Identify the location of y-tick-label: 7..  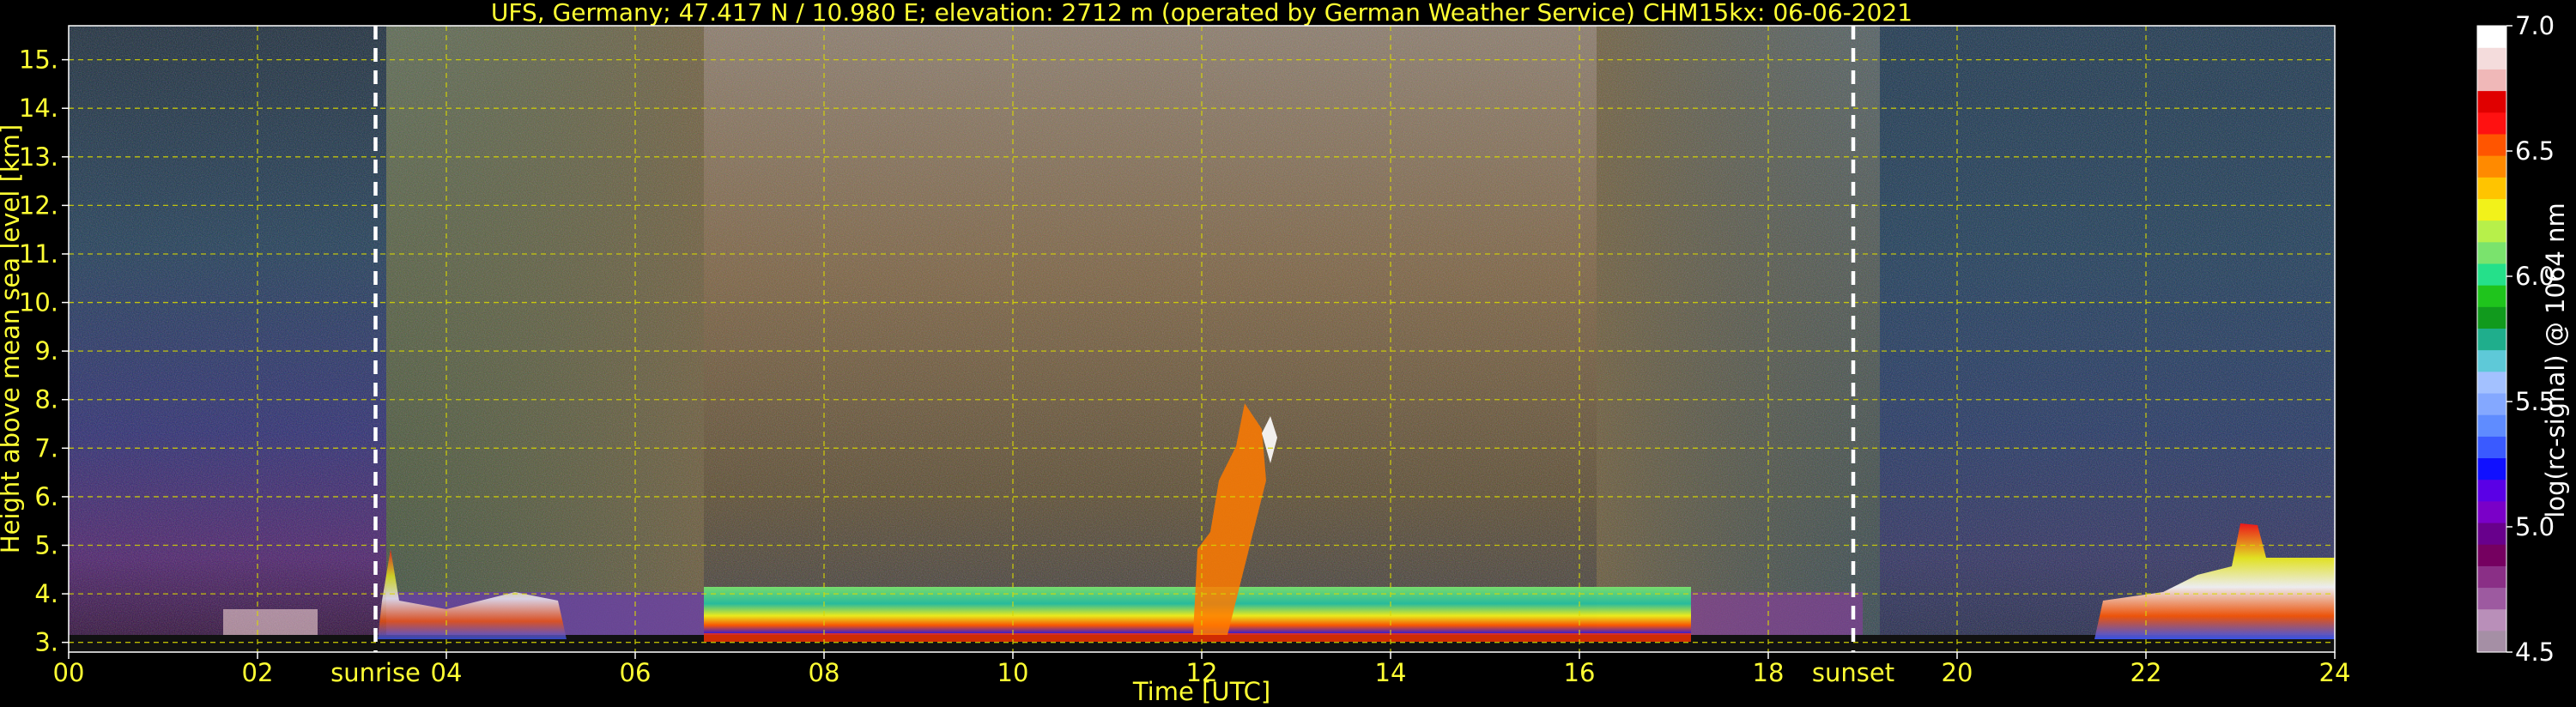
(46, 447).